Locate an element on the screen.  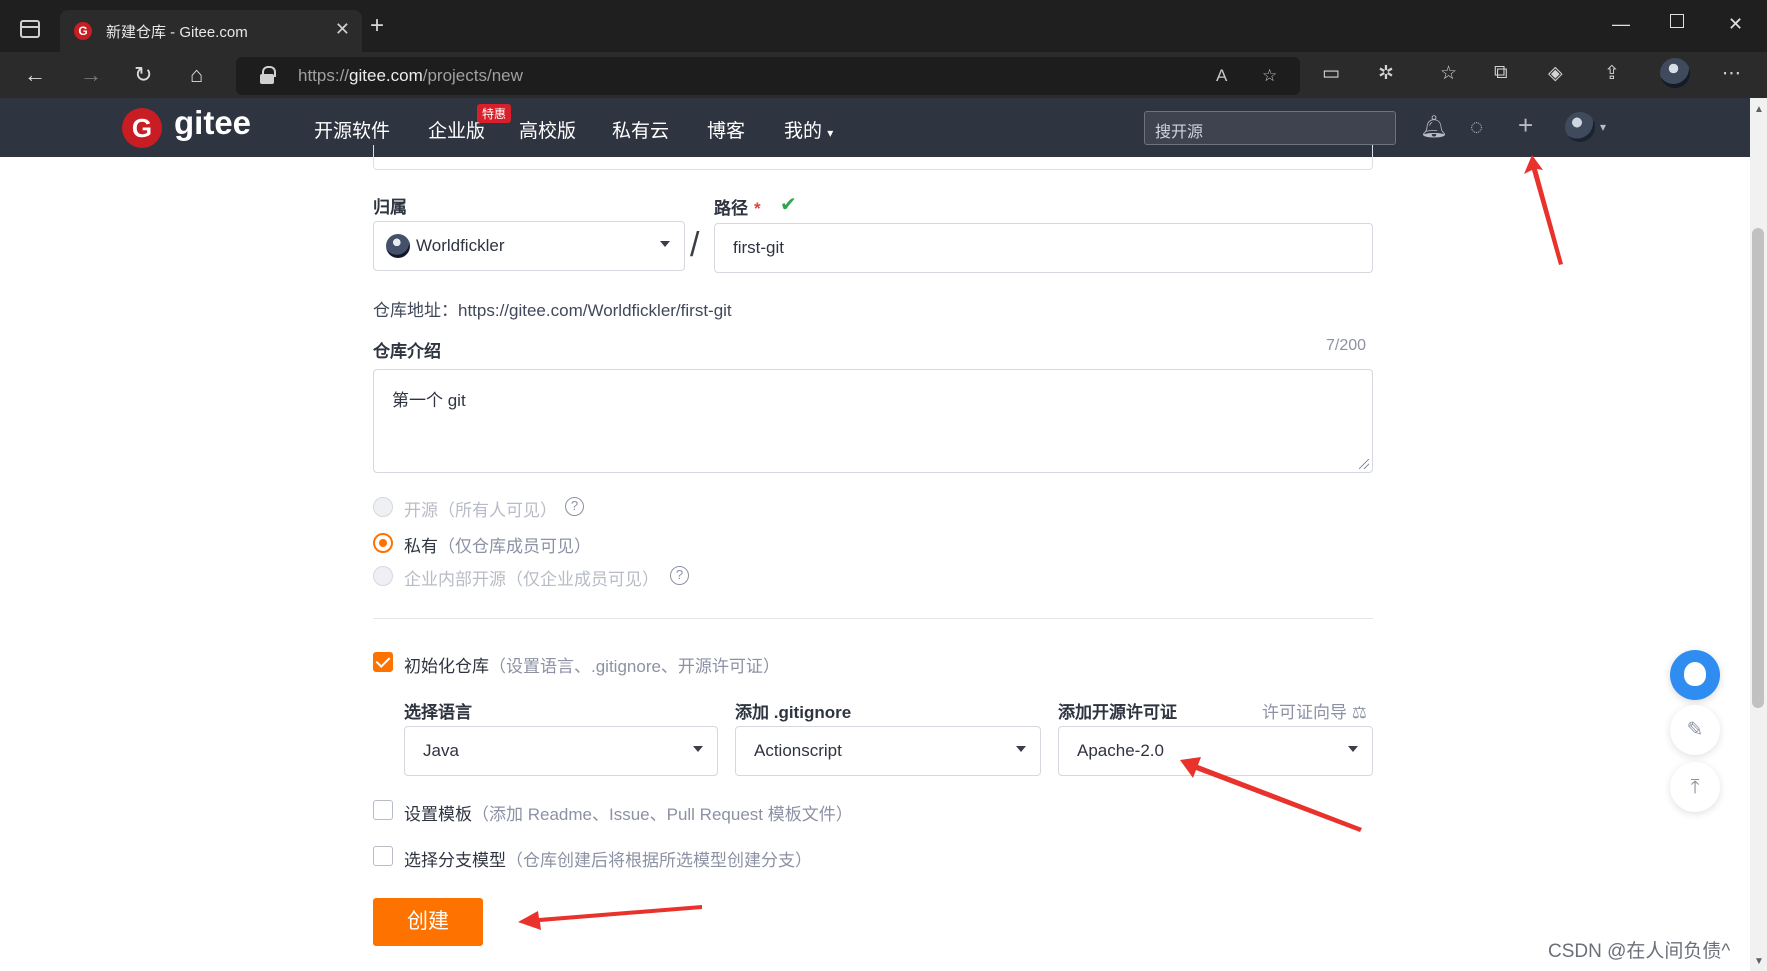
option-internal: 企业内部开源（仅企业成员可见） is located at coordinates (531, 577).